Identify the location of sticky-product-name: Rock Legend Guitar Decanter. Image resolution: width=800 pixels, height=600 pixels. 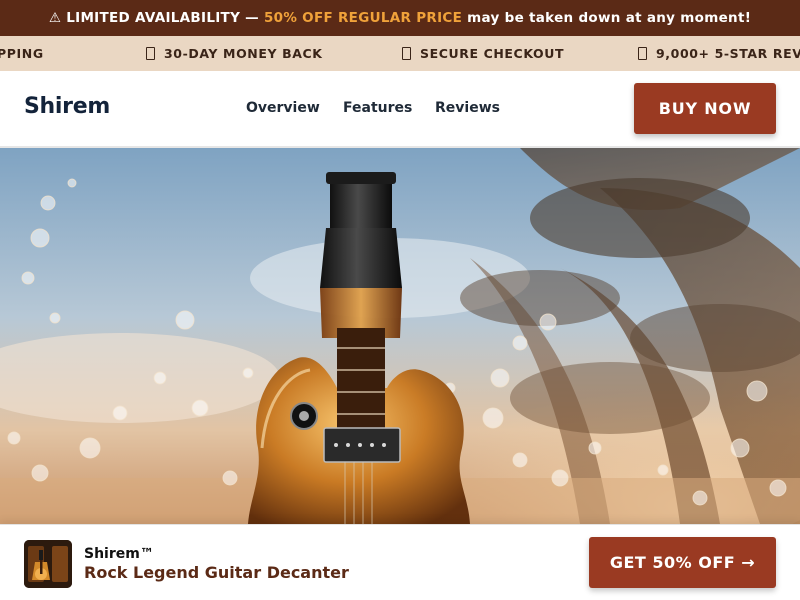
(216, 572).